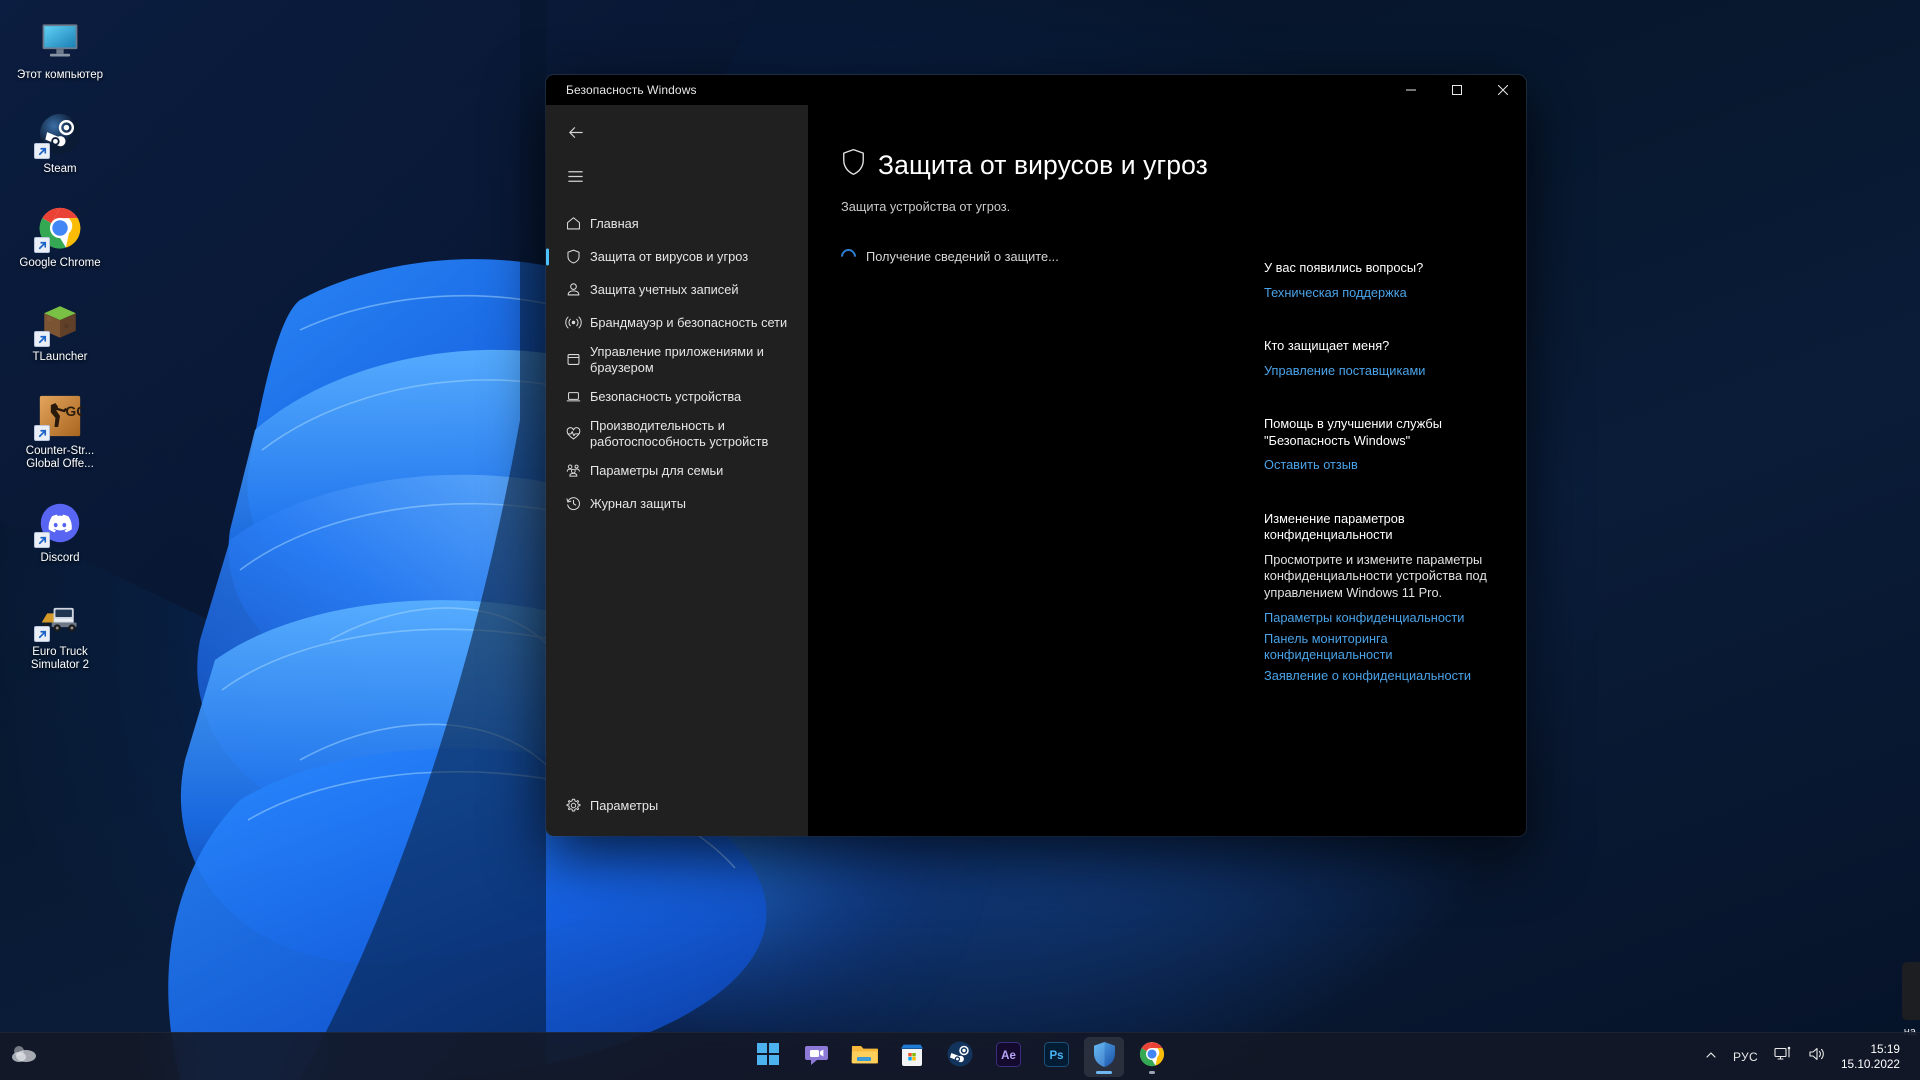 The width and height of the screenshot is (1920, 1080). Describe the element at coordinates (1385, 647) in the screenshot. I see `link-privacy-dashboard: Панель мониторинга конфиденциальности` at that location.